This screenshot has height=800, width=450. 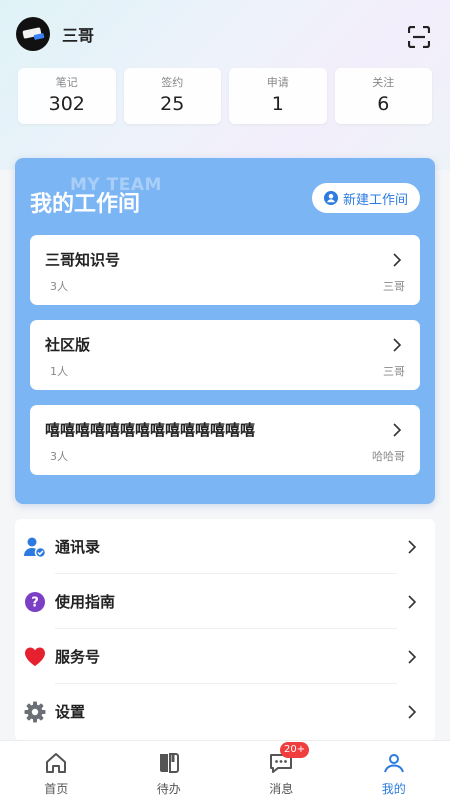 What do you see at coordinates (150, 430) in the screenshot?
I see `workspace-name: 嘻嘻嘻嘻嘻嘻嘻嘻嘻嘻嘻嘻嘻嘻` at bounding box center [150, 430].